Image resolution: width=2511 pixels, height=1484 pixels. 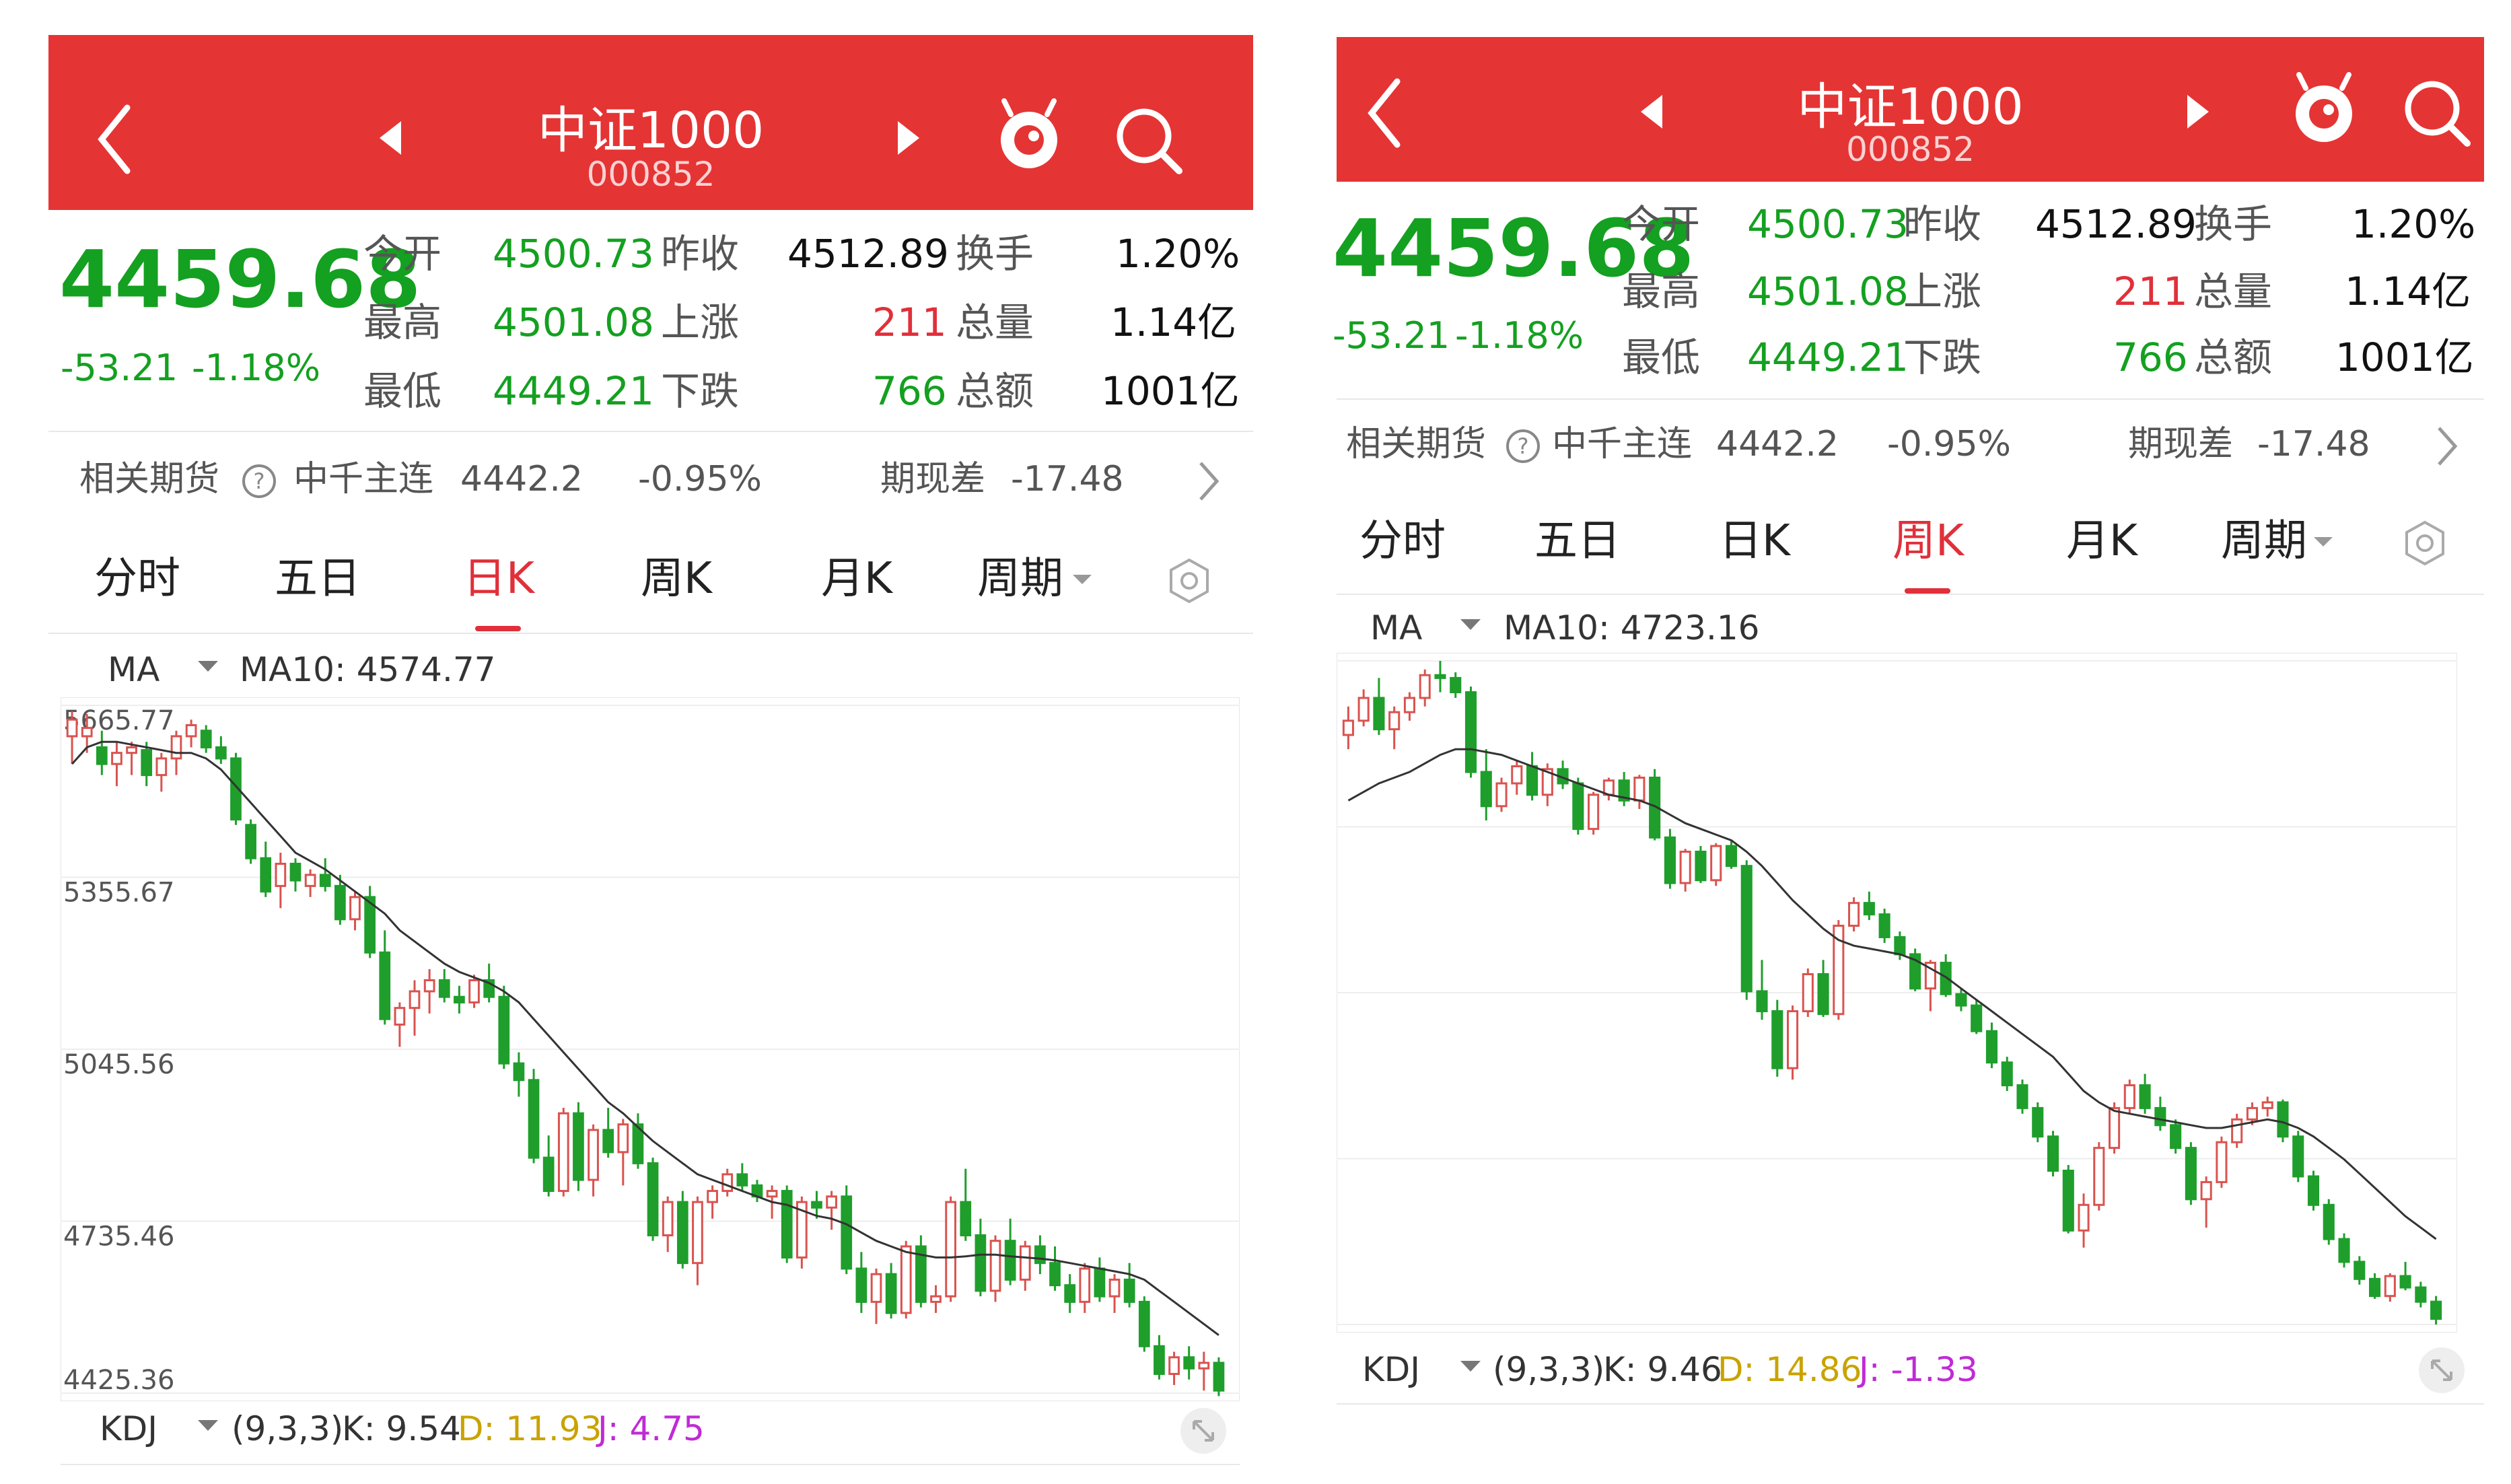 I want to click on kdj-k: K: 9.54, so click(x=401, y=1429).